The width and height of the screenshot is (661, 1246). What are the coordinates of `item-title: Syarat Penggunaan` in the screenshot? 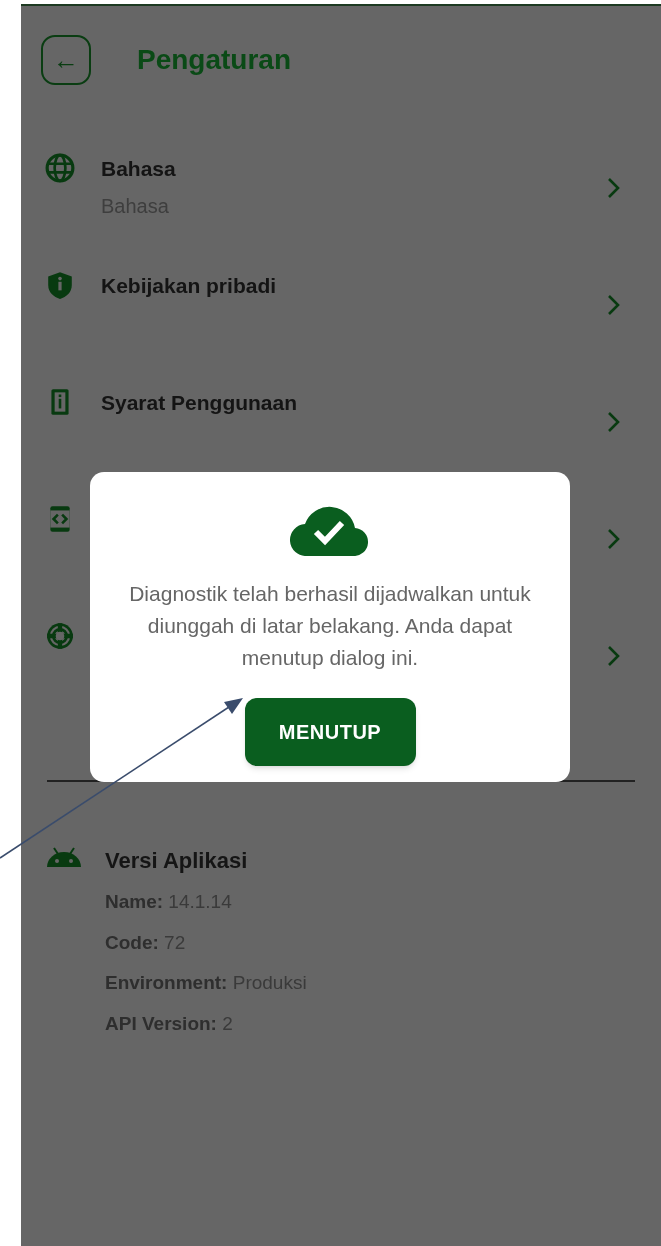 It's located at (200, 403).